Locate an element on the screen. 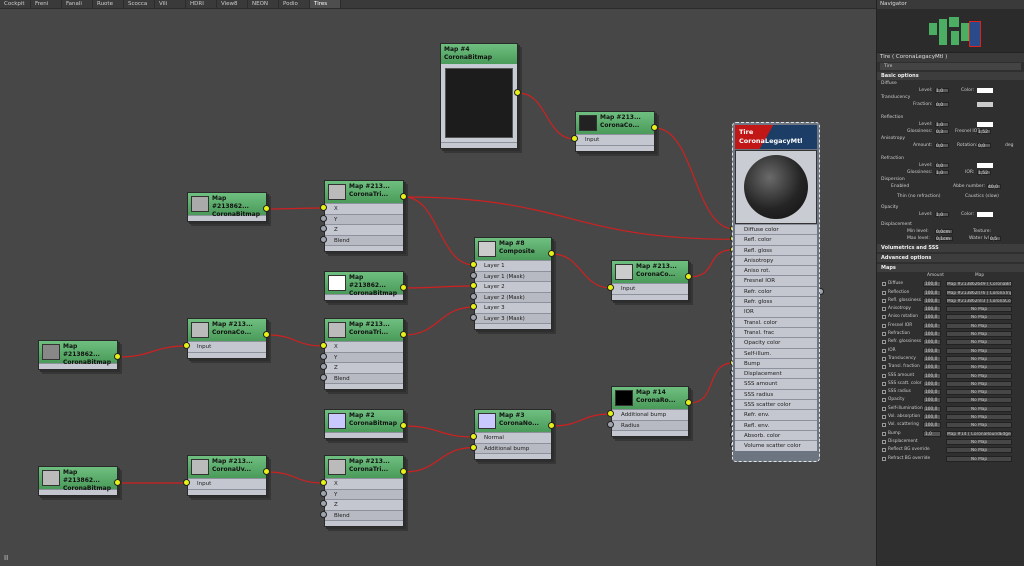 Image resolution: width=1024 pixels, height=566 pixels. input-slot: Layer 2 (Mask) is located at coordinates (513, 296).